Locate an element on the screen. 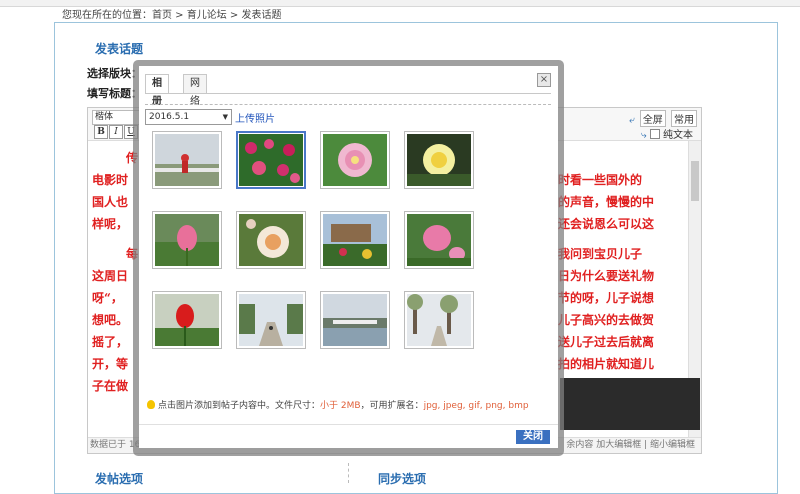 The height and width of the screenshot is (494, 800). section-divider is located at coordinates (348, 473).